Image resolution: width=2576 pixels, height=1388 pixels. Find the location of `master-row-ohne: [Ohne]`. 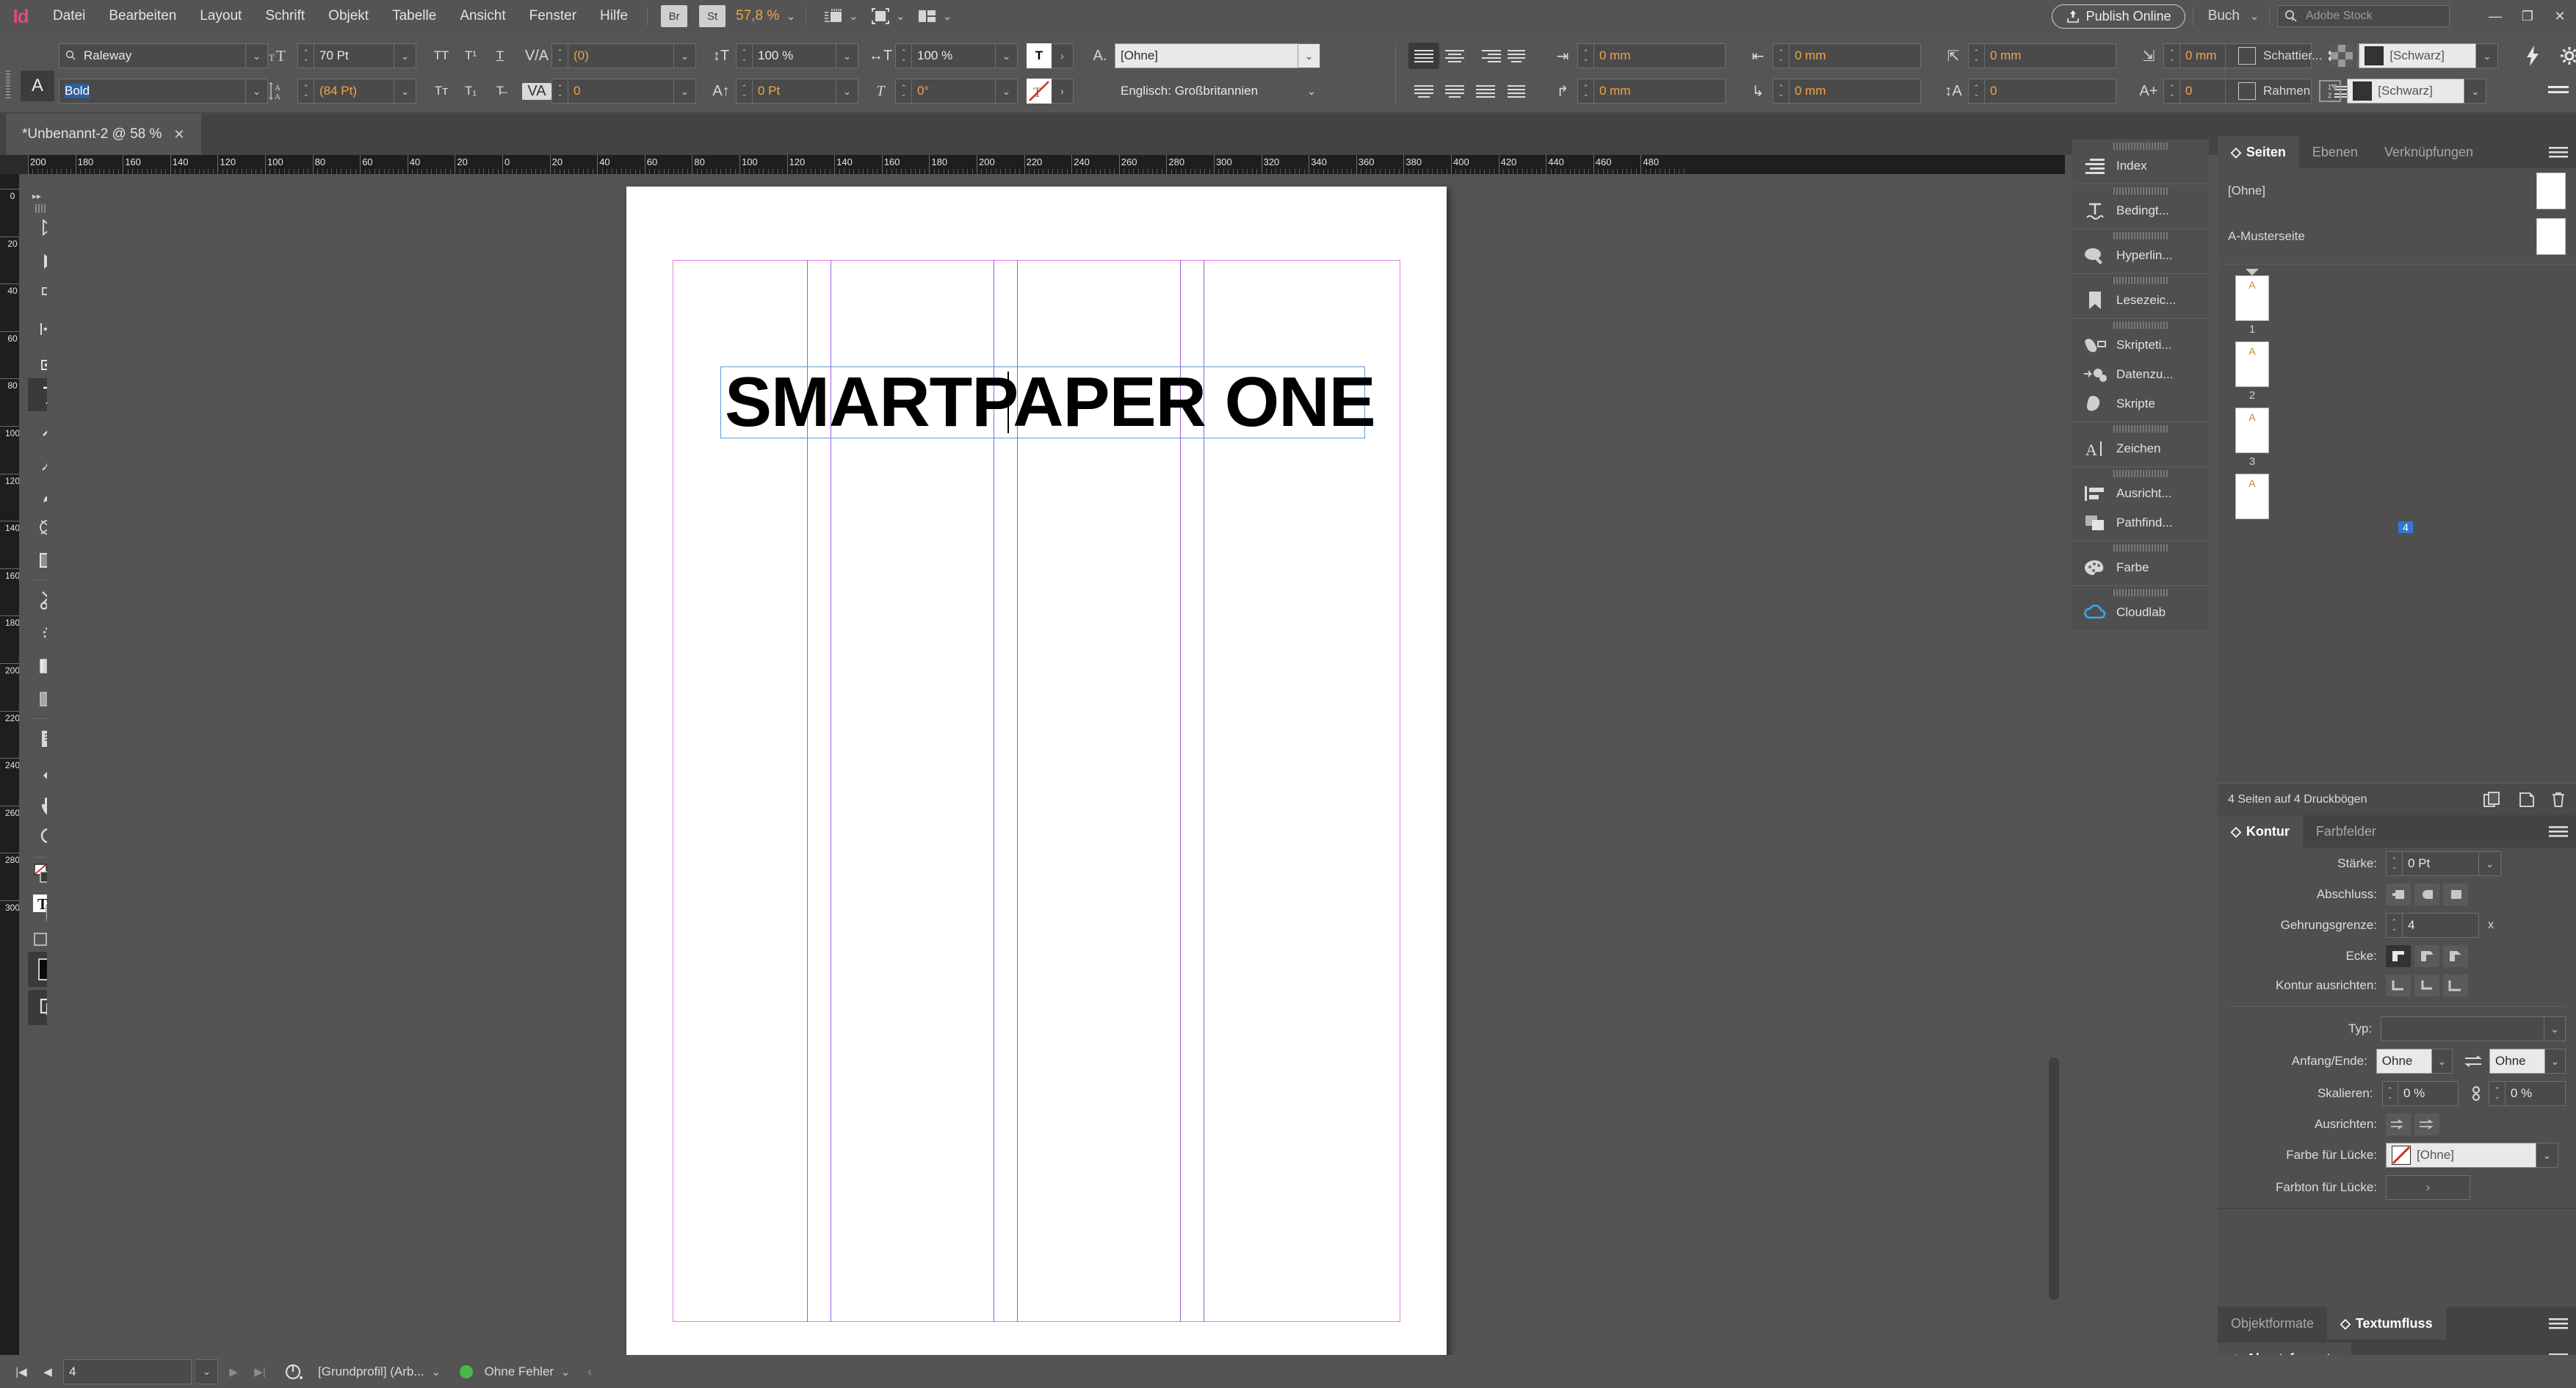

master-row-ohne: [Ohne] is located at coordinates (2397, 191).